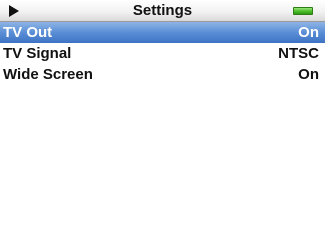 This screenshot has width=325, height=247. Describe the element at coordinates (162, 32) in the screenshot. I see `menu-item-tv-out: TV Out On` at that location.